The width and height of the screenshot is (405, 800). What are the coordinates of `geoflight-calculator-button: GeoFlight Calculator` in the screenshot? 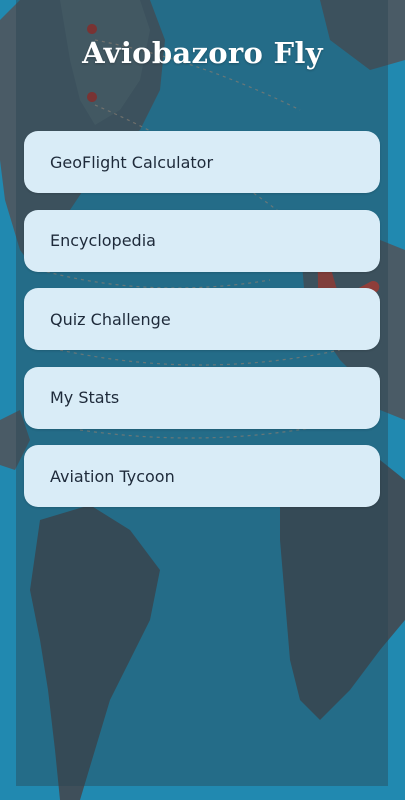 It's located at (202, 162).